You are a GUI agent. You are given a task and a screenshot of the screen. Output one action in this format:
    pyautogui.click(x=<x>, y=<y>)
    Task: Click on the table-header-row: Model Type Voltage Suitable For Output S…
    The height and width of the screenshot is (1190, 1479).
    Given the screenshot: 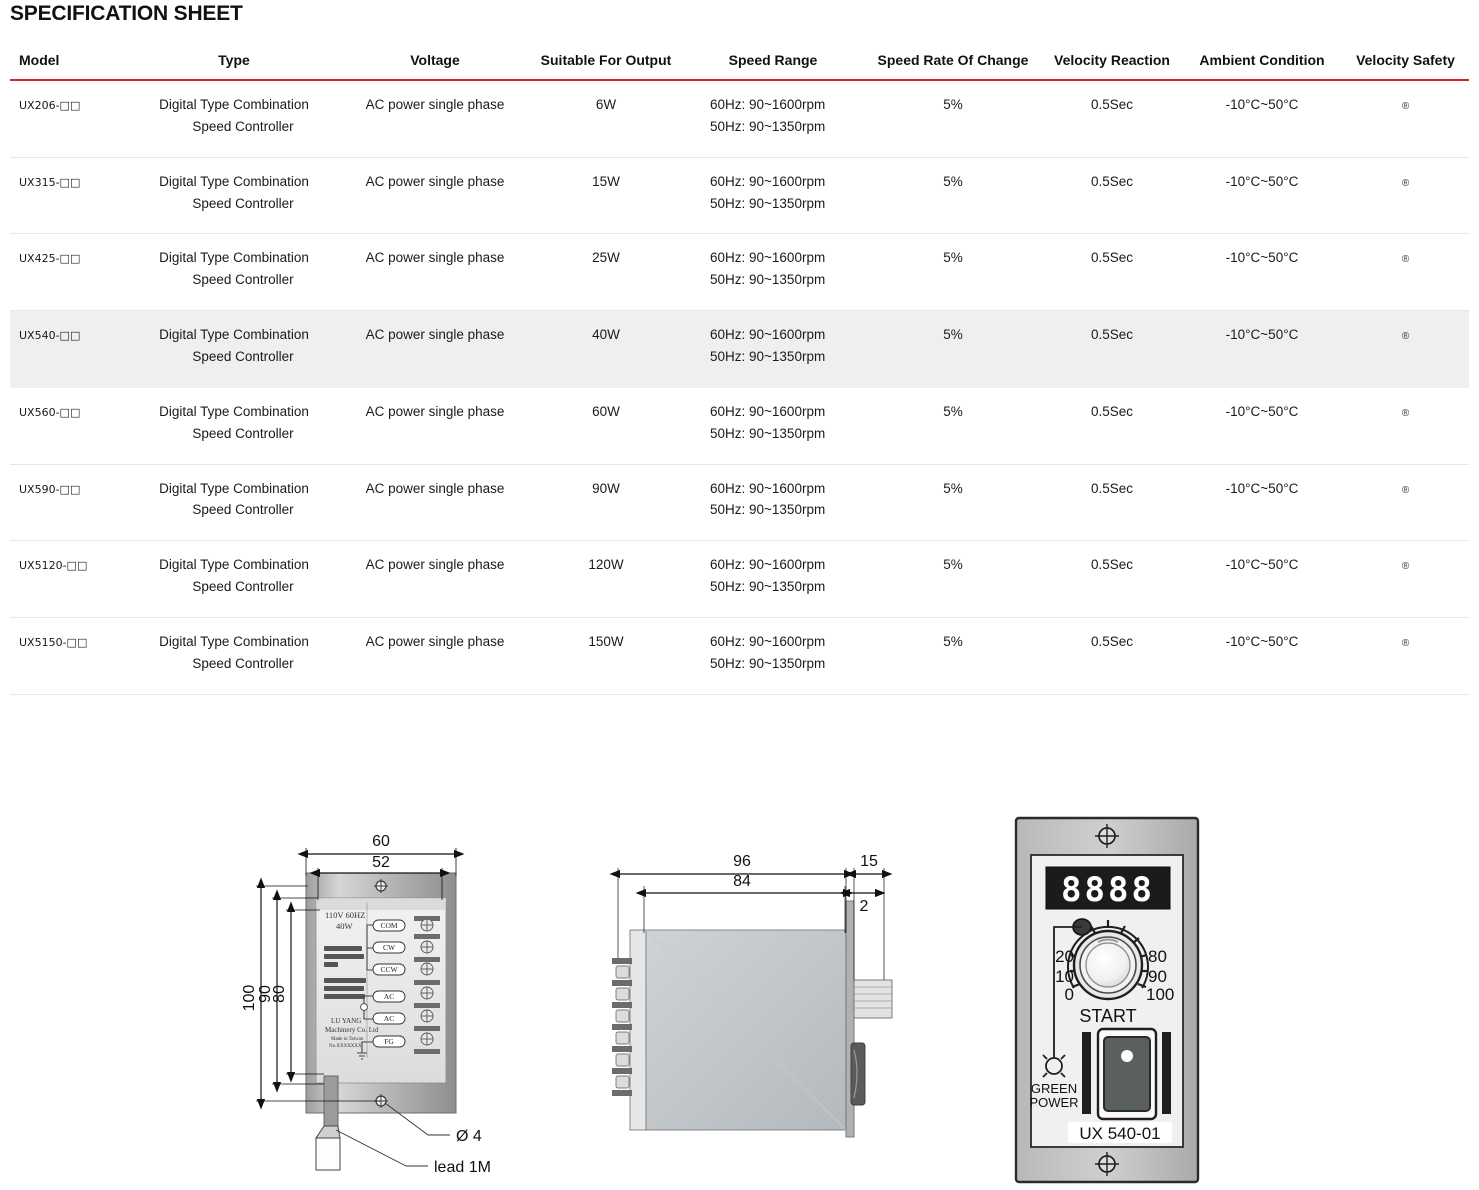 What is the action you would take?
    pyautogui.click(x=739, y=64)
    